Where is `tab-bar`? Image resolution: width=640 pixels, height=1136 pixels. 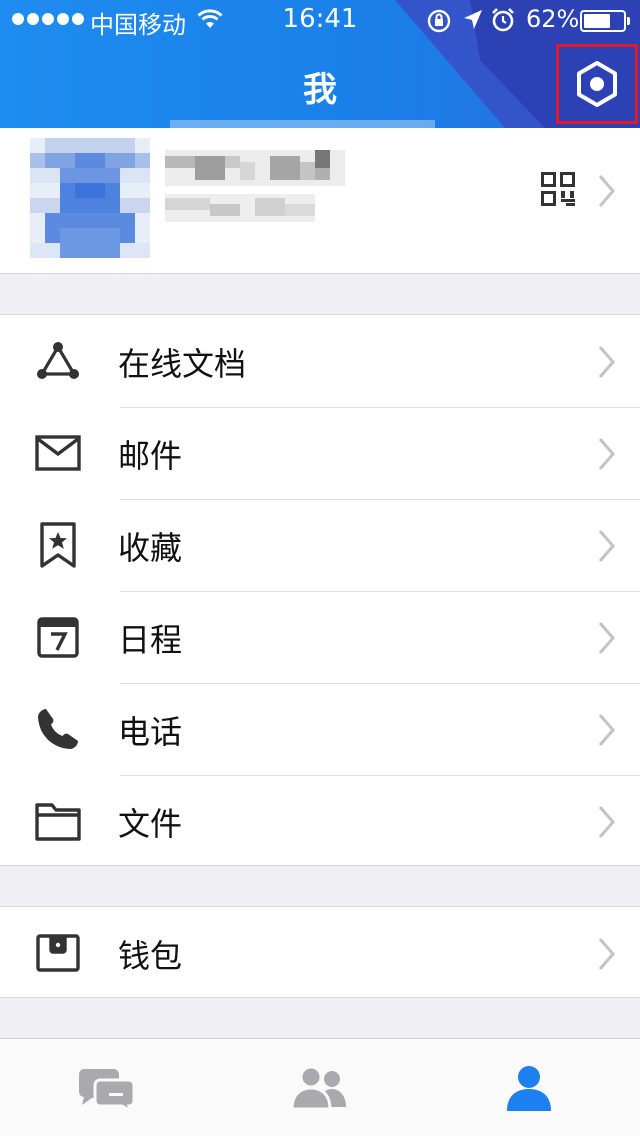
tab-bar is located at coordinates (320, 1087).